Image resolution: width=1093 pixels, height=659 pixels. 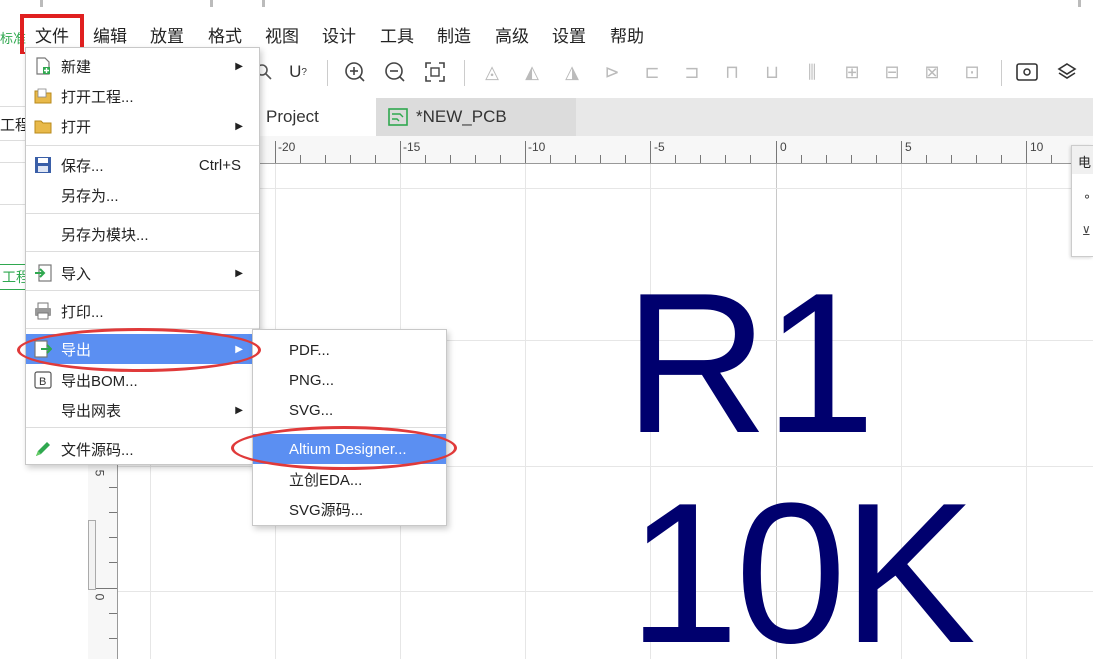 I want to click on board-view-icon, so click(x=1027, y=72).